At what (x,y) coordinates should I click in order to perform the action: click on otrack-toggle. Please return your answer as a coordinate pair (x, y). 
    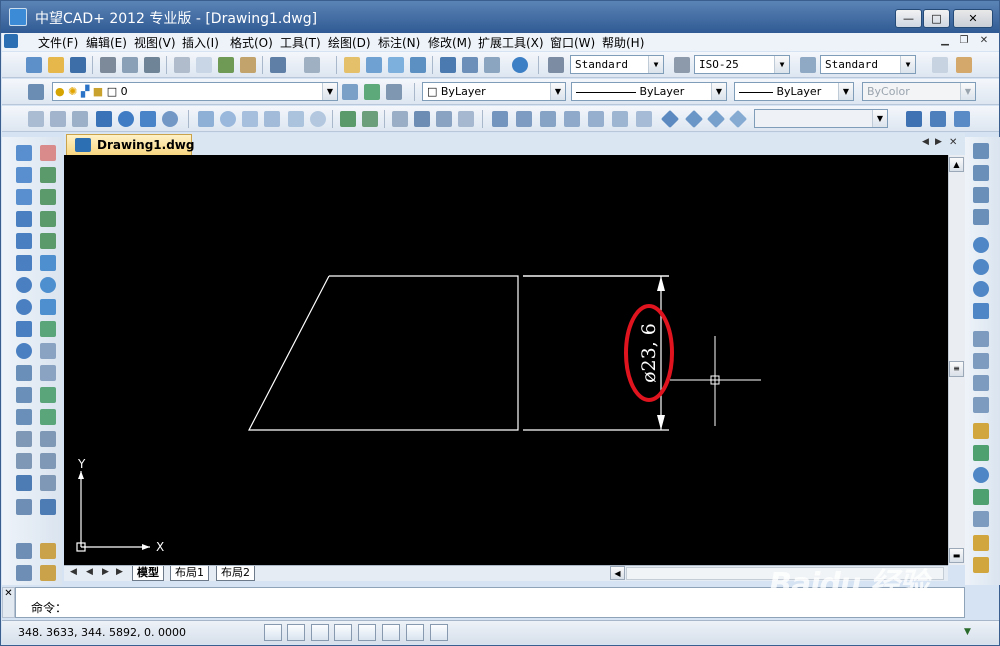
    Looking at the image, I should click on (391, 632).